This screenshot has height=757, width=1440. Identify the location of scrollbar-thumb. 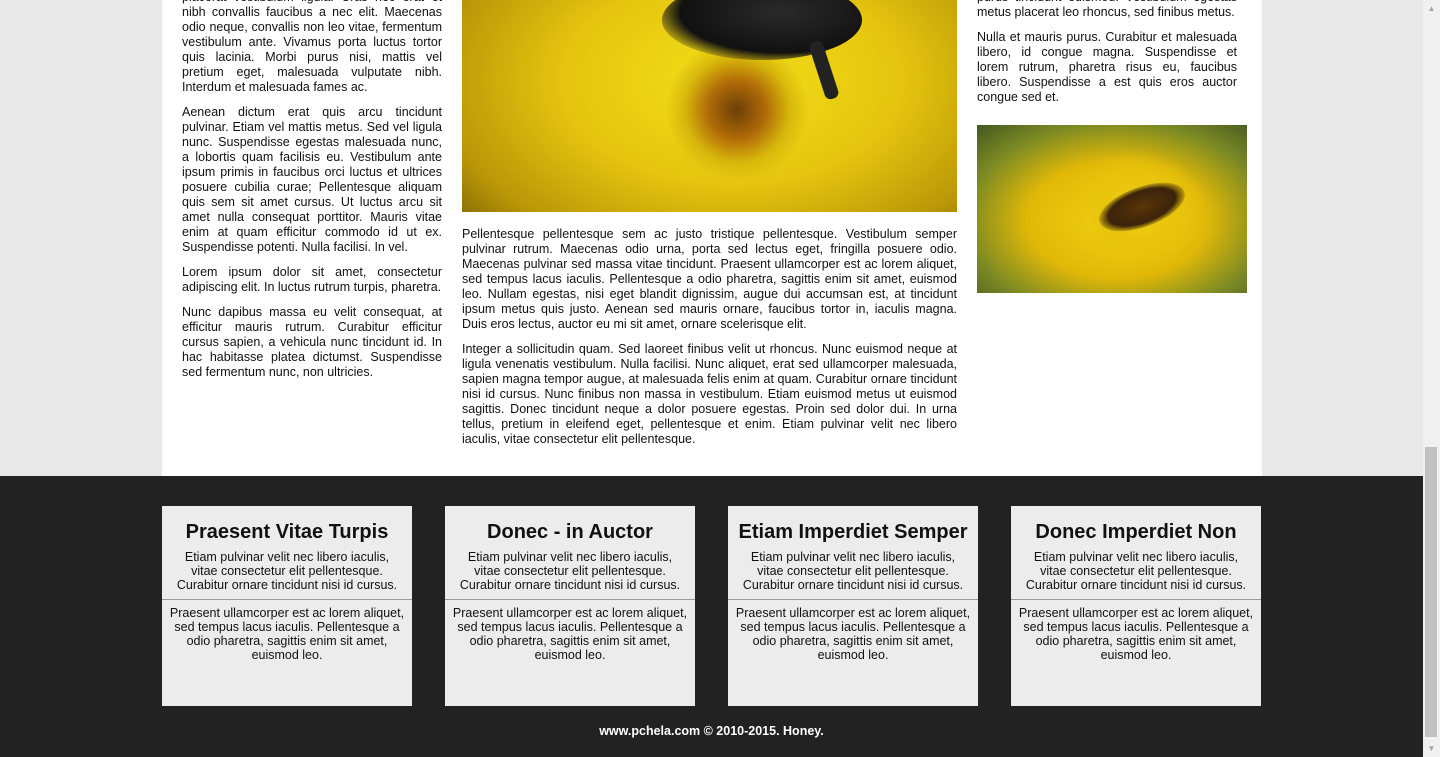
(1431, 592).